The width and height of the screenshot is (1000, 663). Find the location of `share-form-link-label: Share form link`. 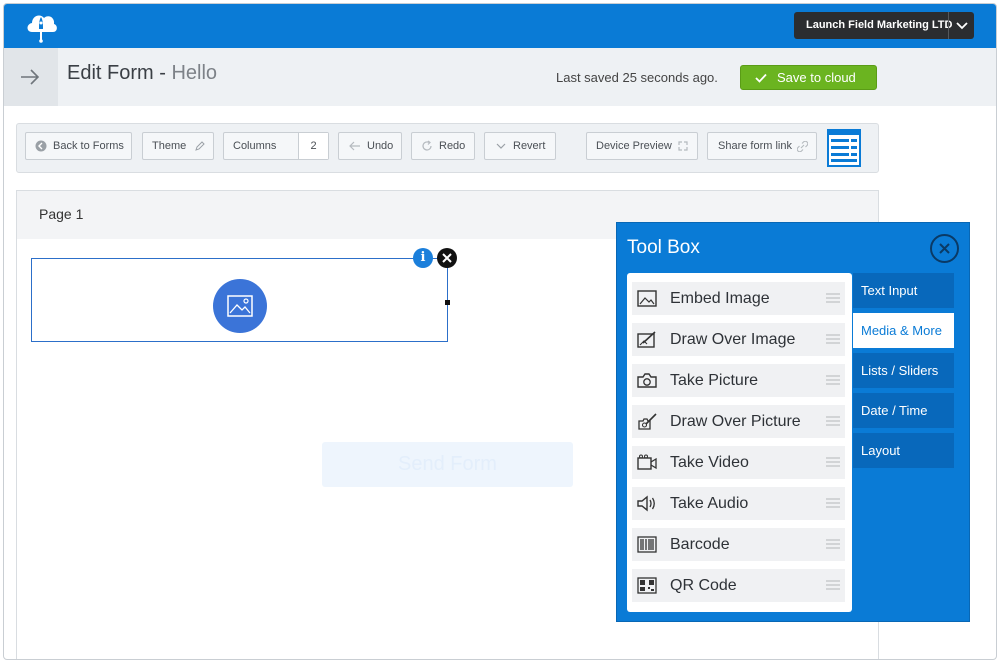

share-form-link-label: Share form link is located at coordinates (755, 146).